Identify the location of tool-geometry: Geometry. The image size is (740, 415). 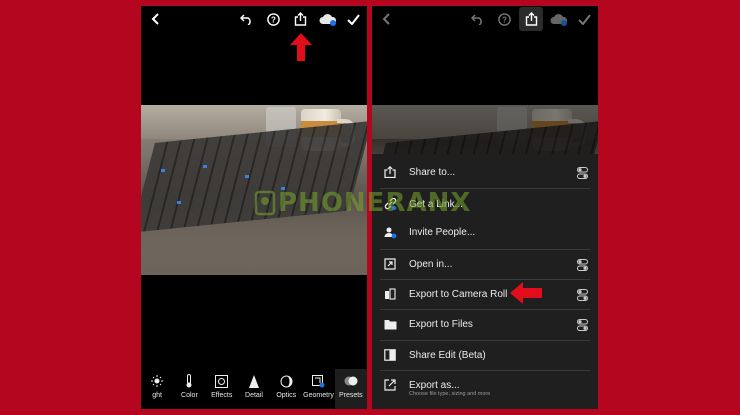
(318, 389).